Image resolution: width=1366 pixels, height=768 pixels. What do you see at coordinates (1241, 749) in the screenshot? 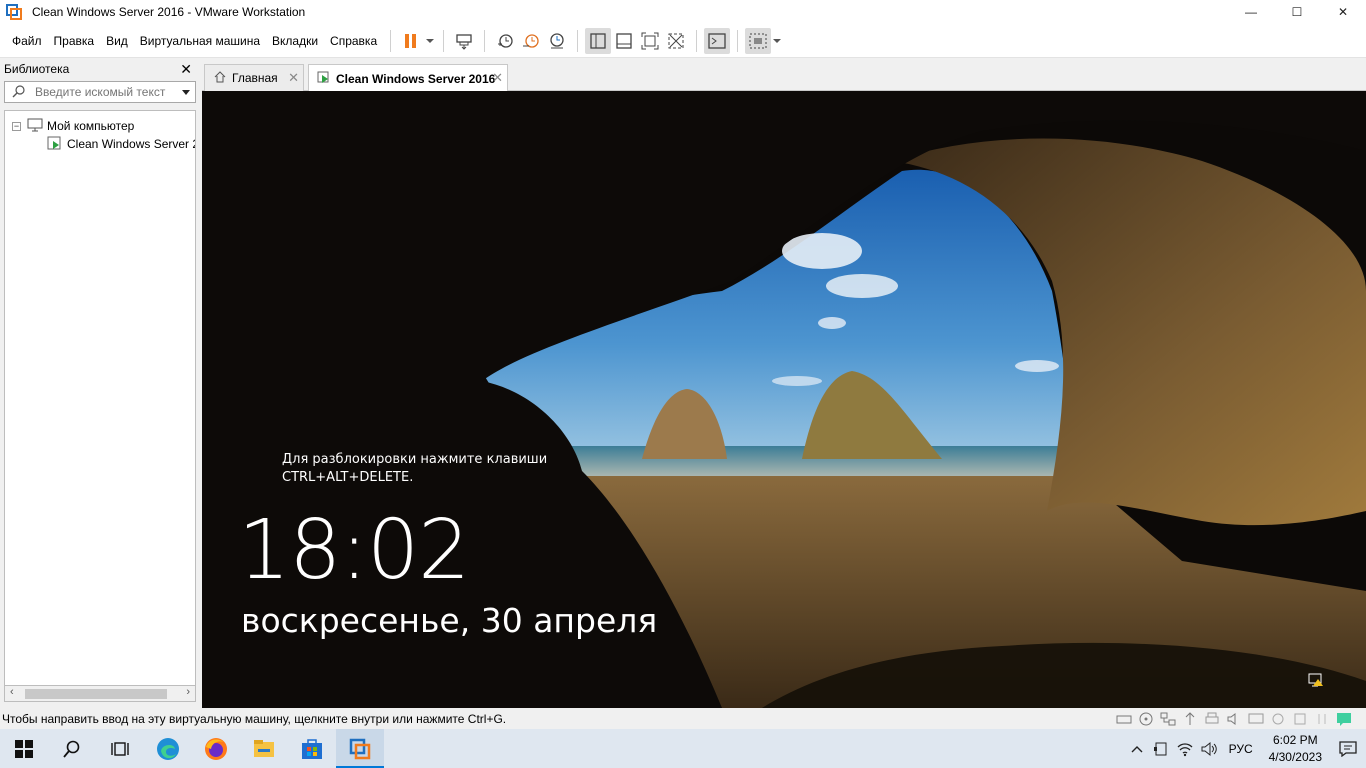
I see `input-language: РУС` at bounding box center [1241, 749].